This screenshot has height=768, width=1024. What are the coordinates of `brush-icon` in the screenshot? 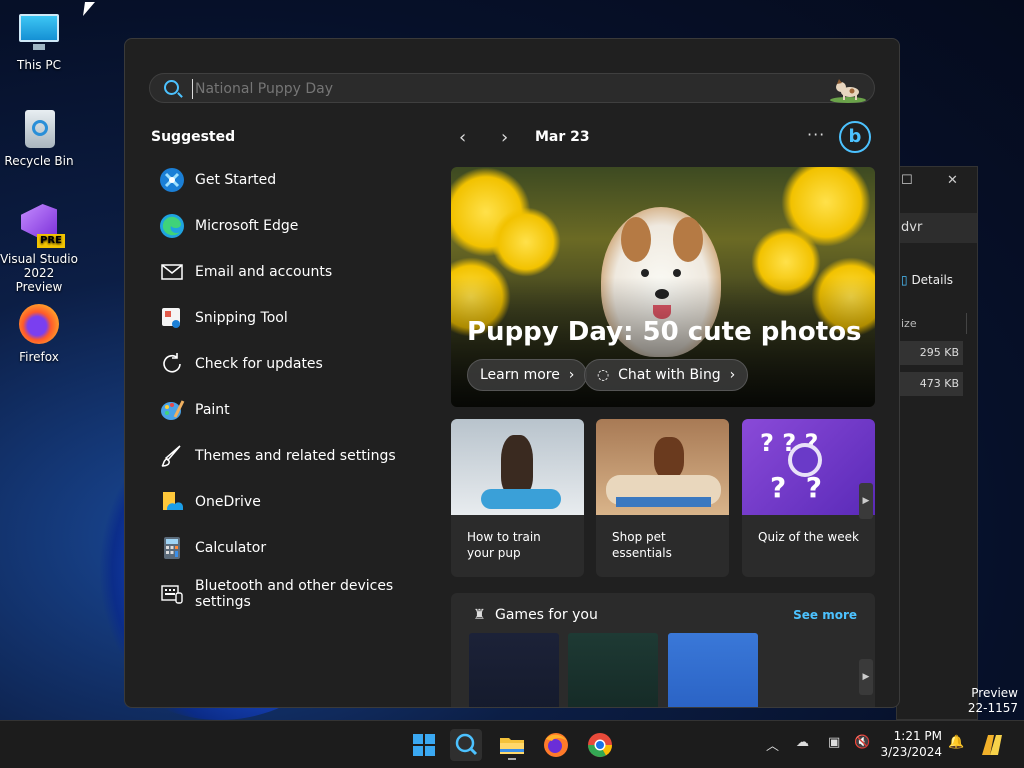 It's located at (171, 456).